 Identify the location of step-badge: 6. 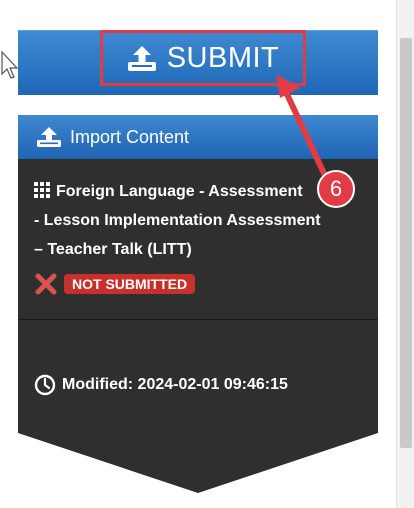
(336, 189).